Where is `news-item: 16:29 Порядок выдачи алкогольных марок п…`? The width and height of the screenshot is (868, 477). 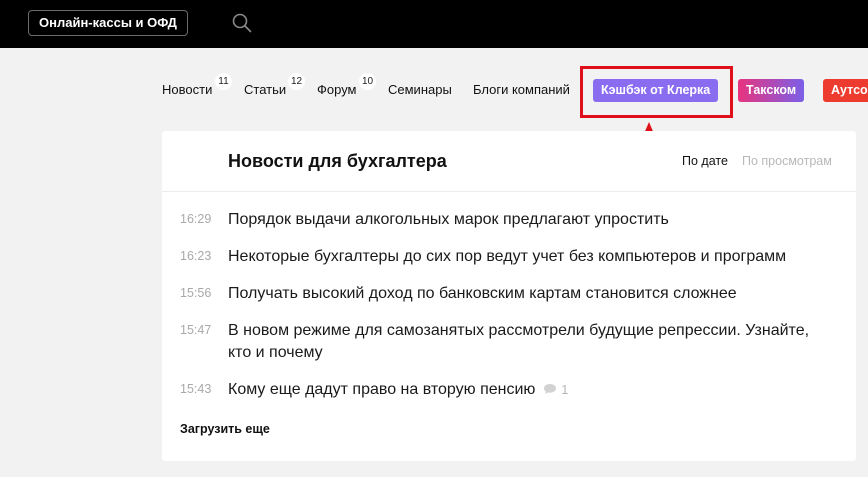
news-item: 16:29 Порядок выдачи алкогольных марок п… is located at coordinates (509, 220).